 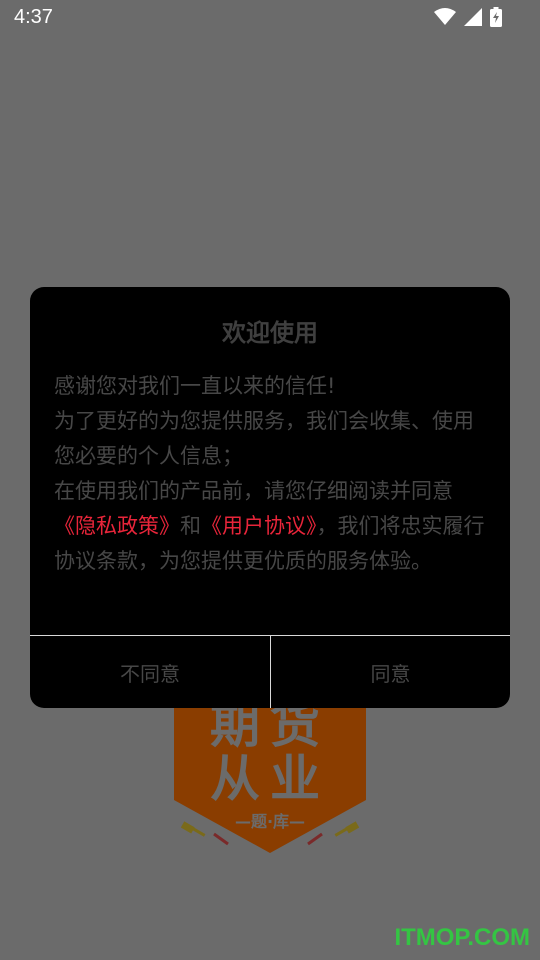 What do you see at coordinates (390, 672) in the screenshot?
I see `accept-button: 同意` at bounding box center [390, 672].